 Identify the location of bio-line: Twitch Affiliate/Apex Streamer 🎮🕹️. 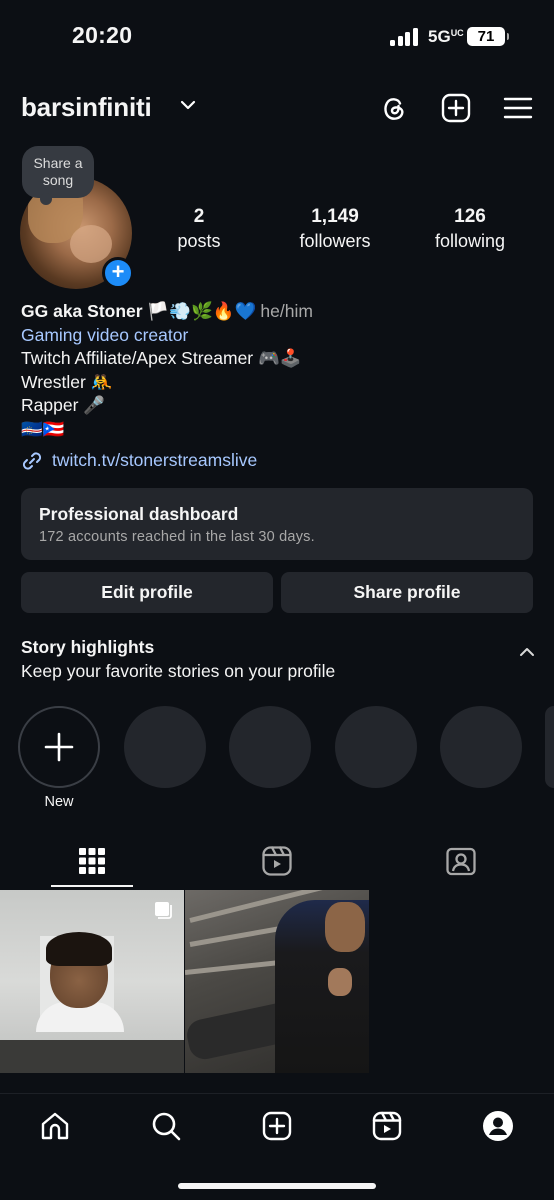
(161, 358).